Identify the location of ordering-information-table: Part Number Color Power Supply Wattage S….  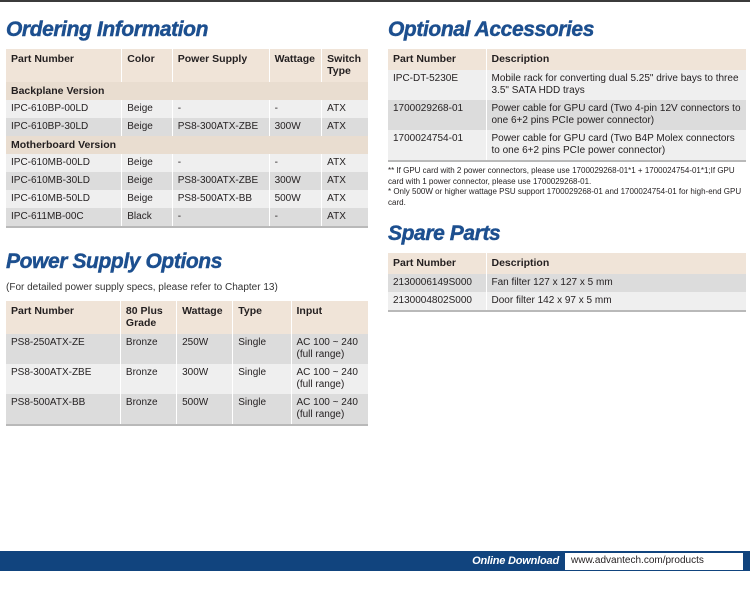
(187, 137).